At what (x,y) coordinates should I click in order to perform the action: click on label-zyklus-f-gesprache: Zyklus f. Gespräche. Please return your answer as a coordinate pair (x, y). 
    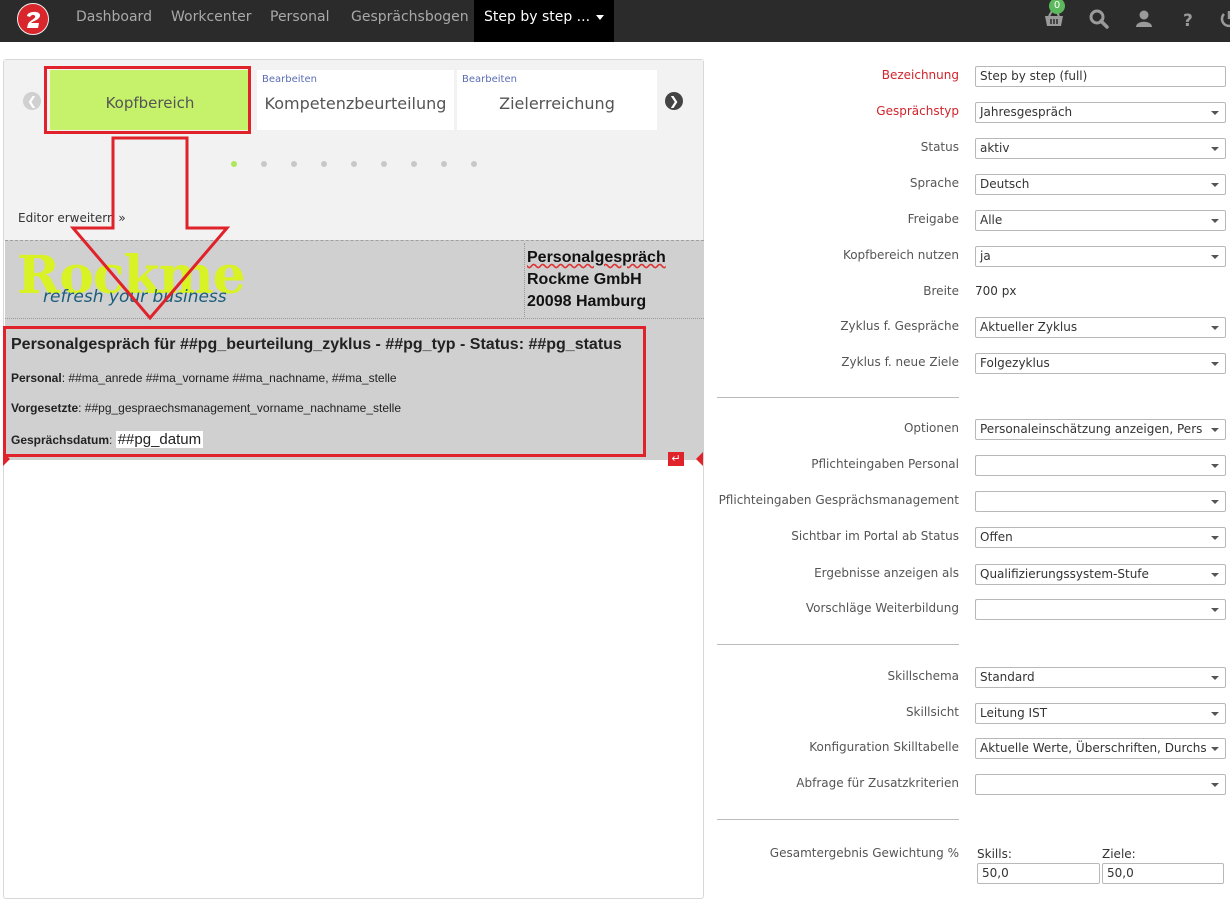
    Looking at the image, I should click on (899, 326).